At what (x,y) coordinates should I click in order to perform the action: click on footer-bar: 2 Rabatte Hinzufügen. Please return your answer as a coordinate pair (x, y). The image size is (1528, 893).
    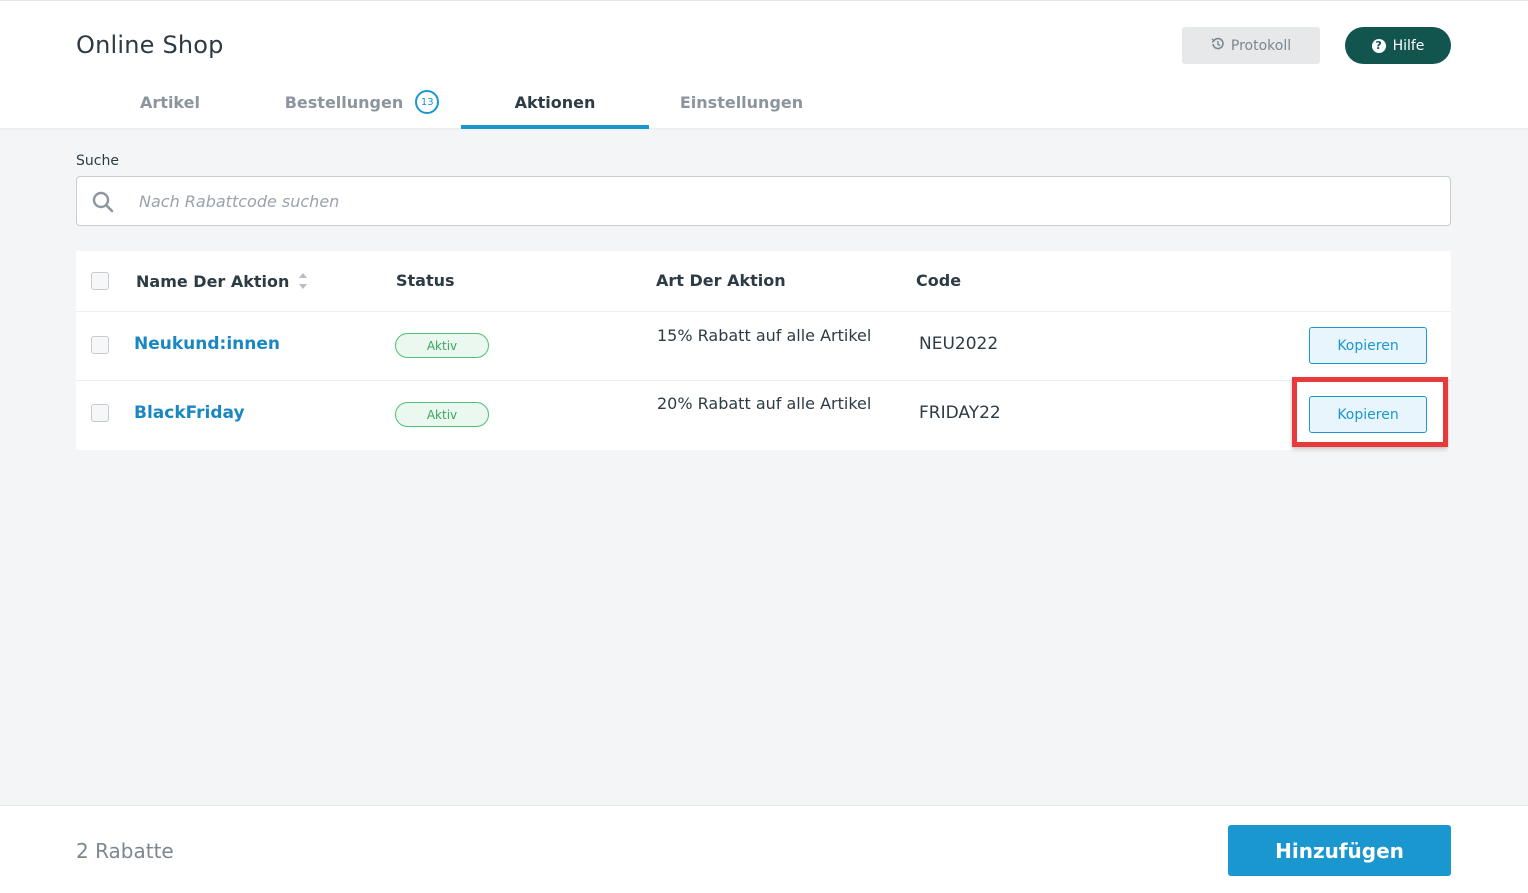
    Looking at the image, I should click on (764, 849).